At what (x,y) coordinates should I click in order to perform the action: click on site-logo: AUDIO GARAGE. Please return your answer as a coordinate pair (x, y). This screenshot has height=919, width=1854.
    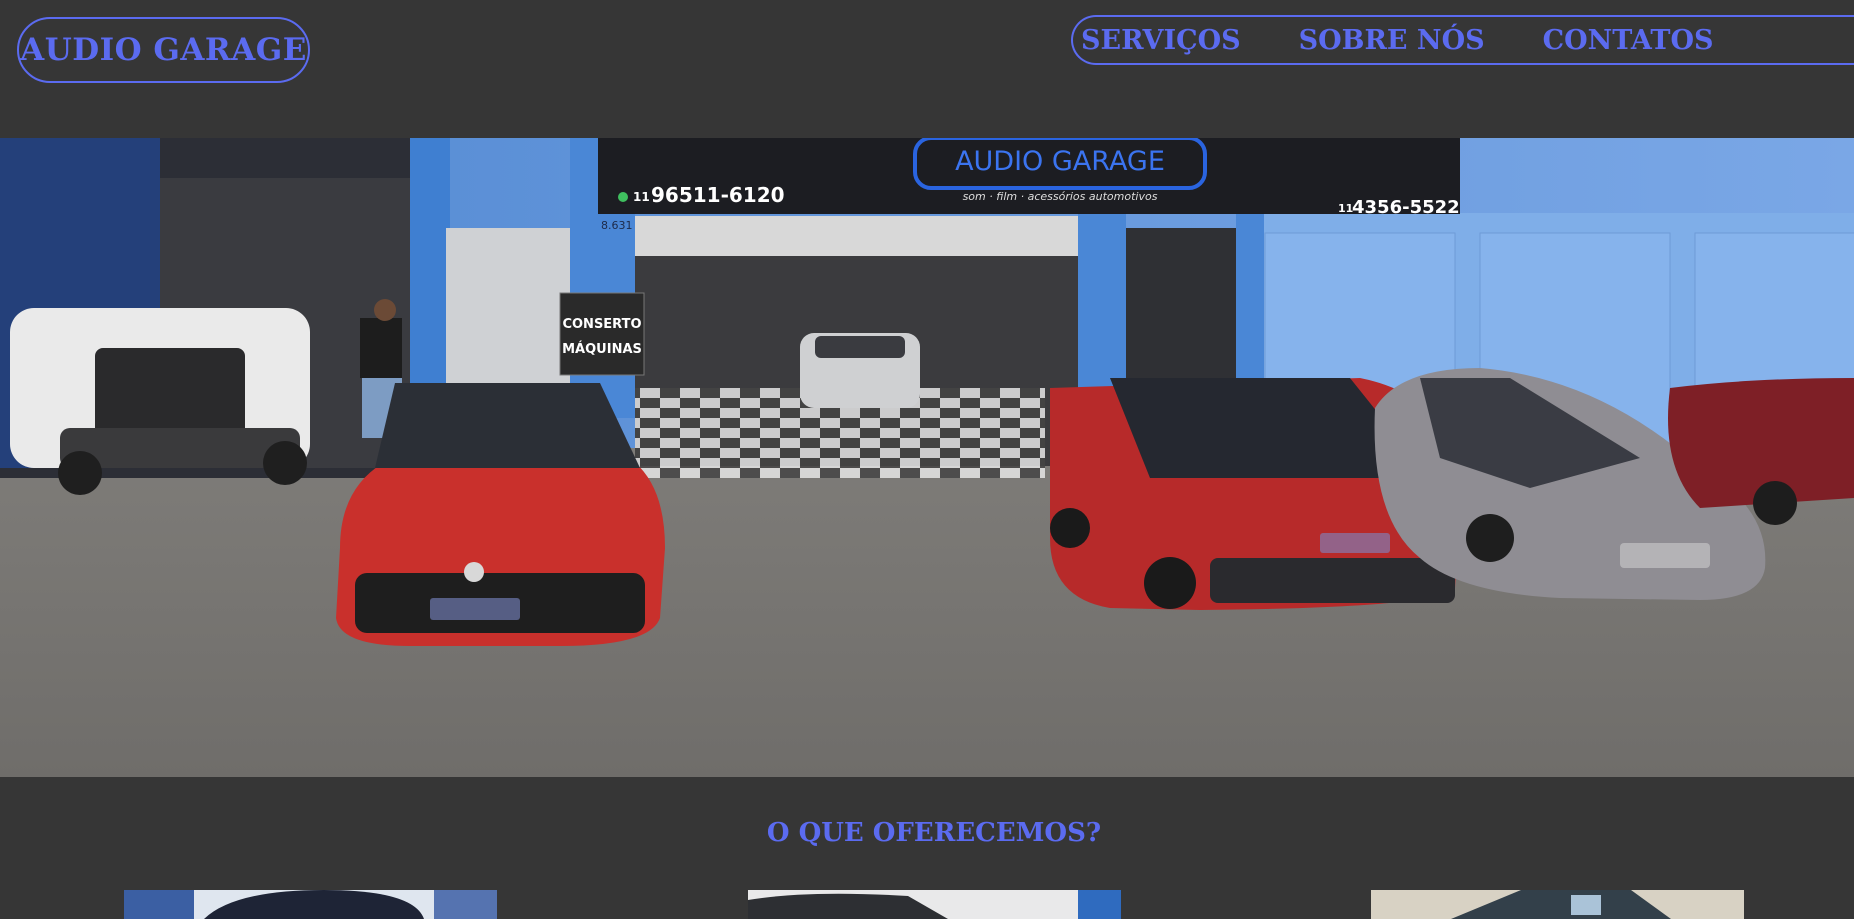
    Looking at the image, I should click on (163, 50).